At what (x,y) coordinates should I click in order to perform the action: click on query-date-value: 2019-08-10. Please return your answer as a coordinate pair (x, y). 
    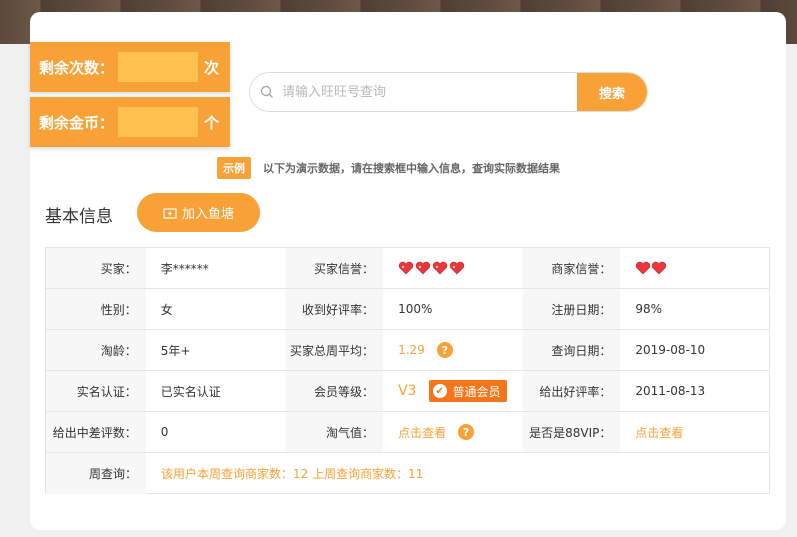
    Looking at the image, I should click on (670, 350).